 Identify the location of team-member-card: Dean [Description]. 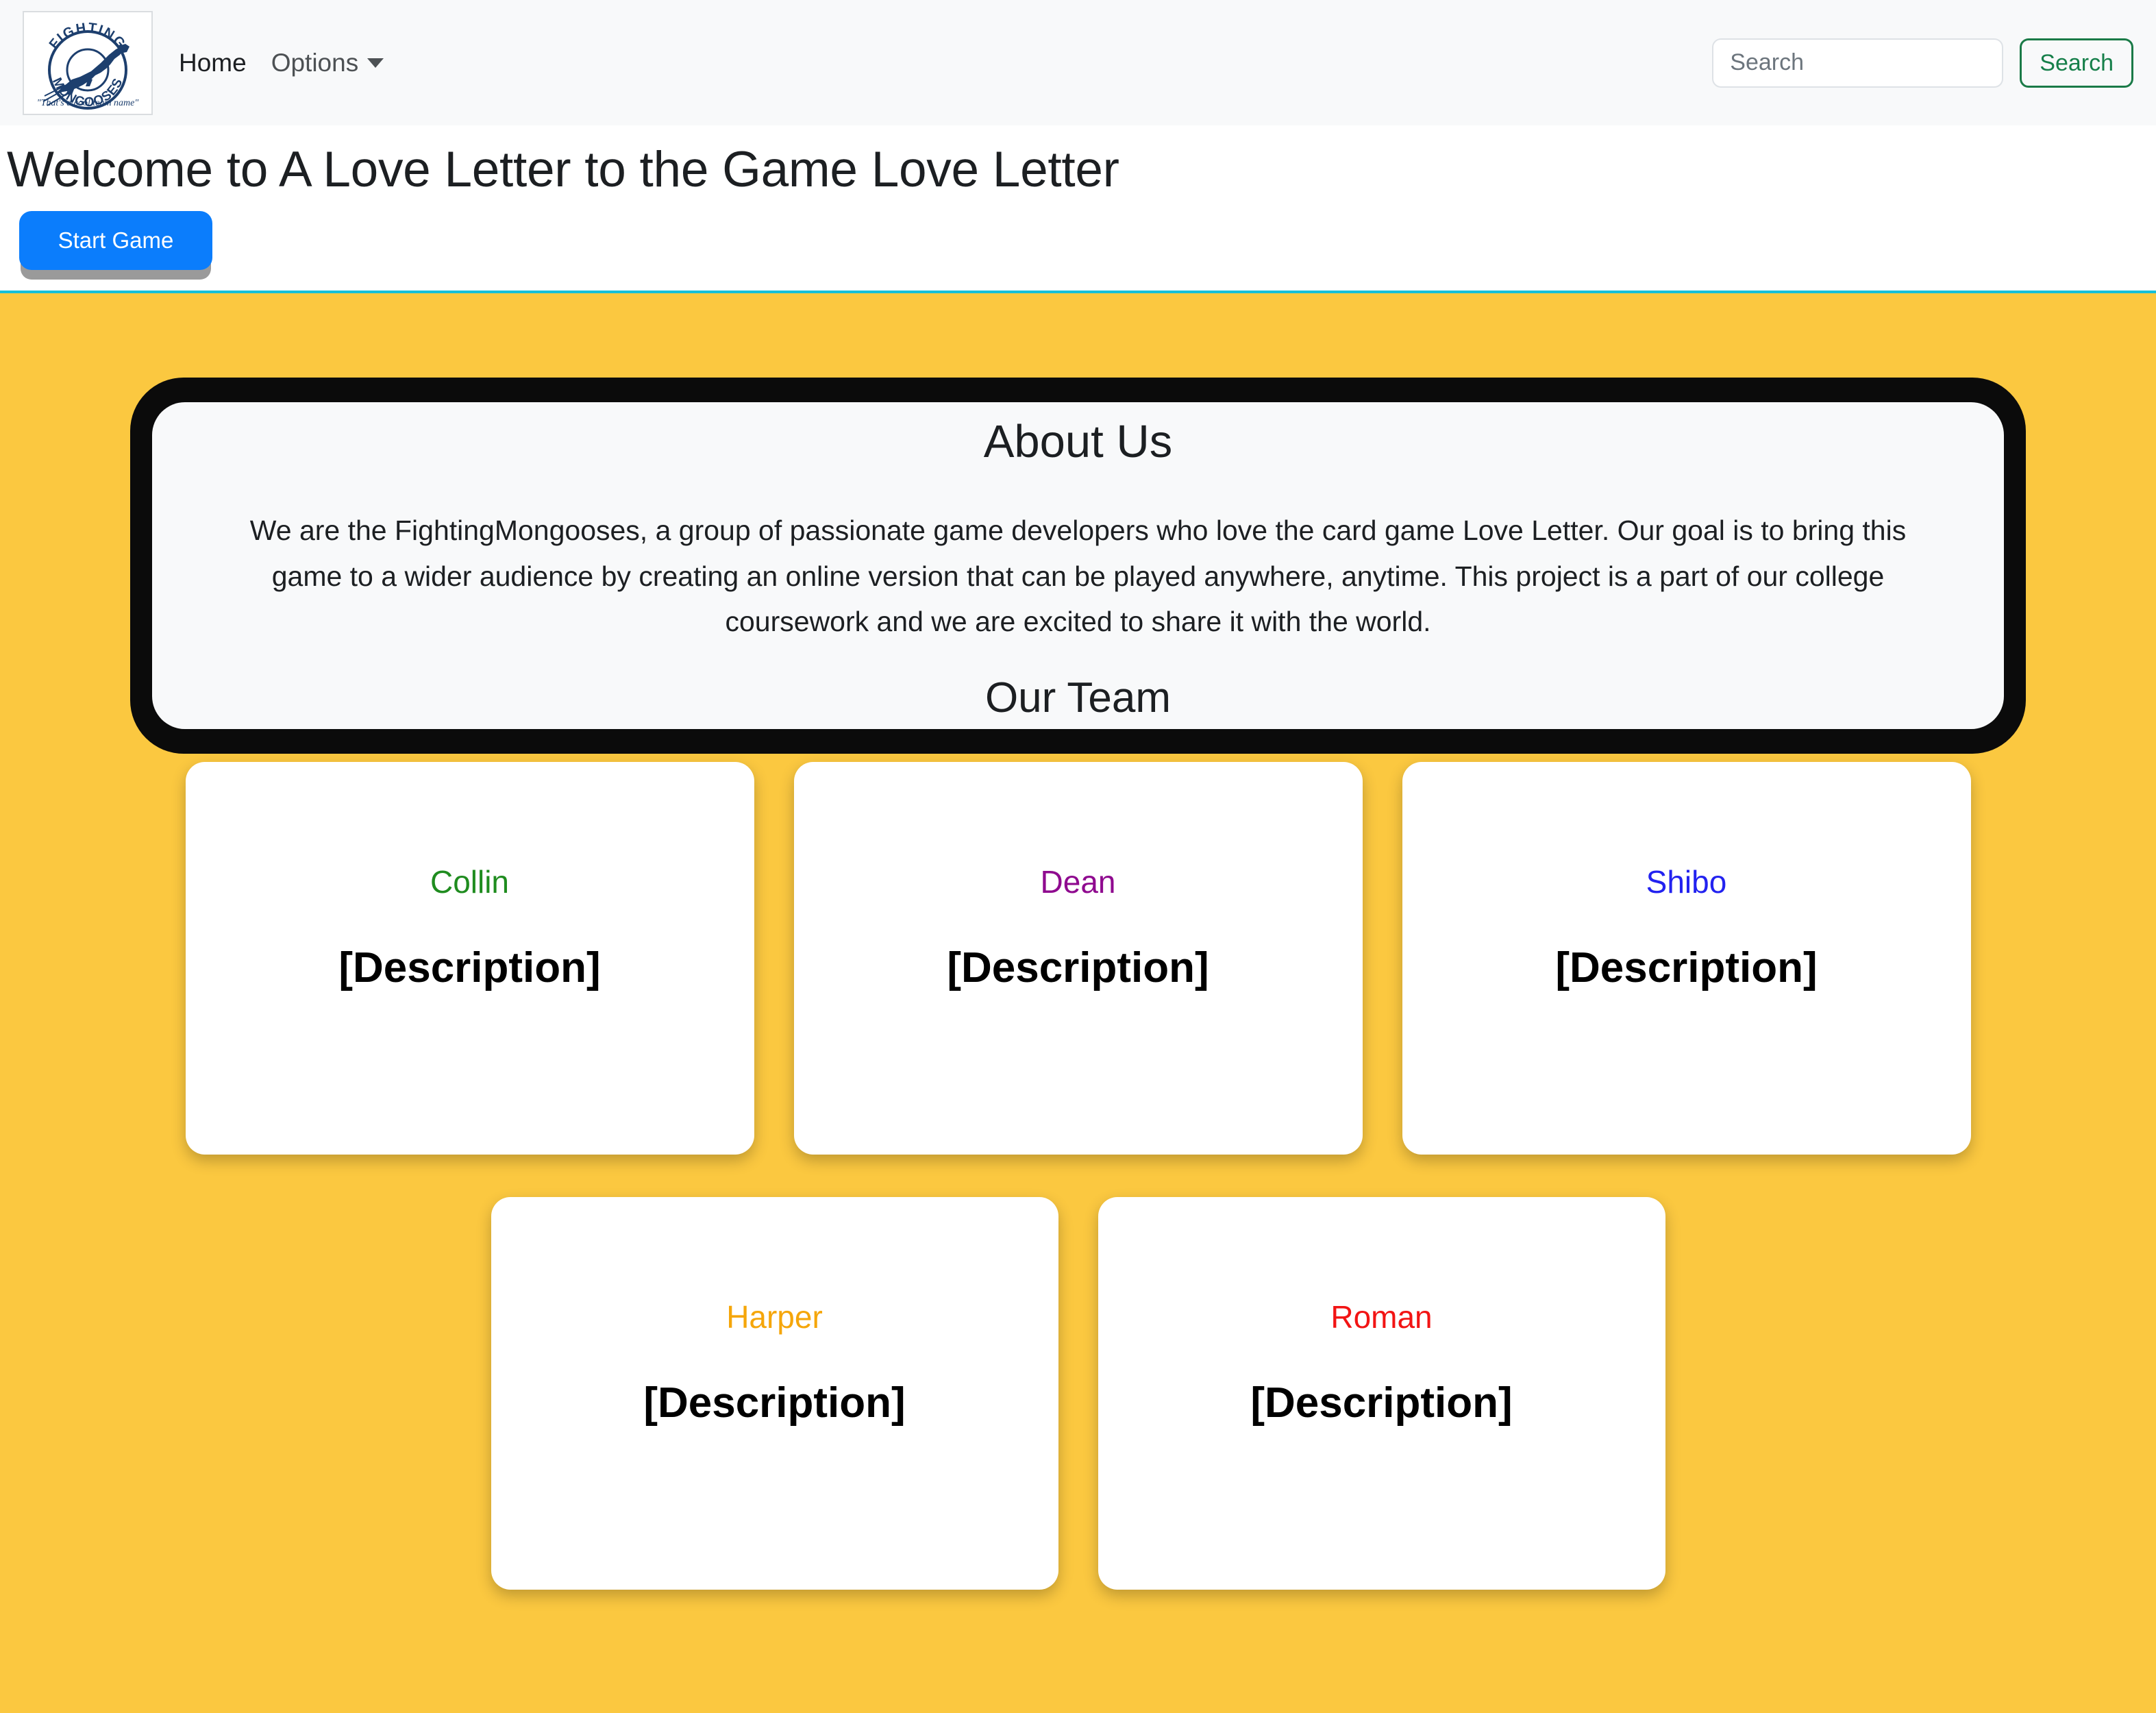
(1078, 958).